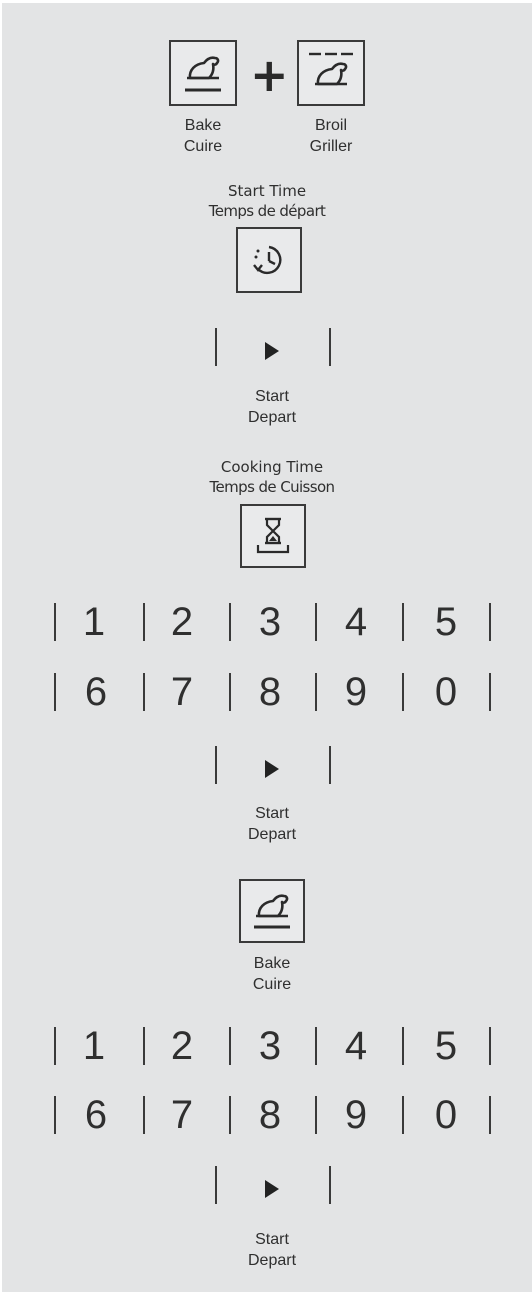 The width and height of the screenshot is (532, 1295). I want to click on clock-delay-icon, so click(267, 260).